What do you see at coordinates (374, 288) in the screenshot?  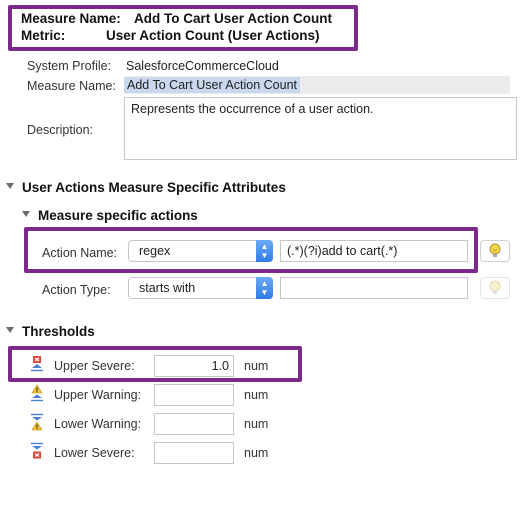 I see `action-type-input` at bounding box center [374, 288].